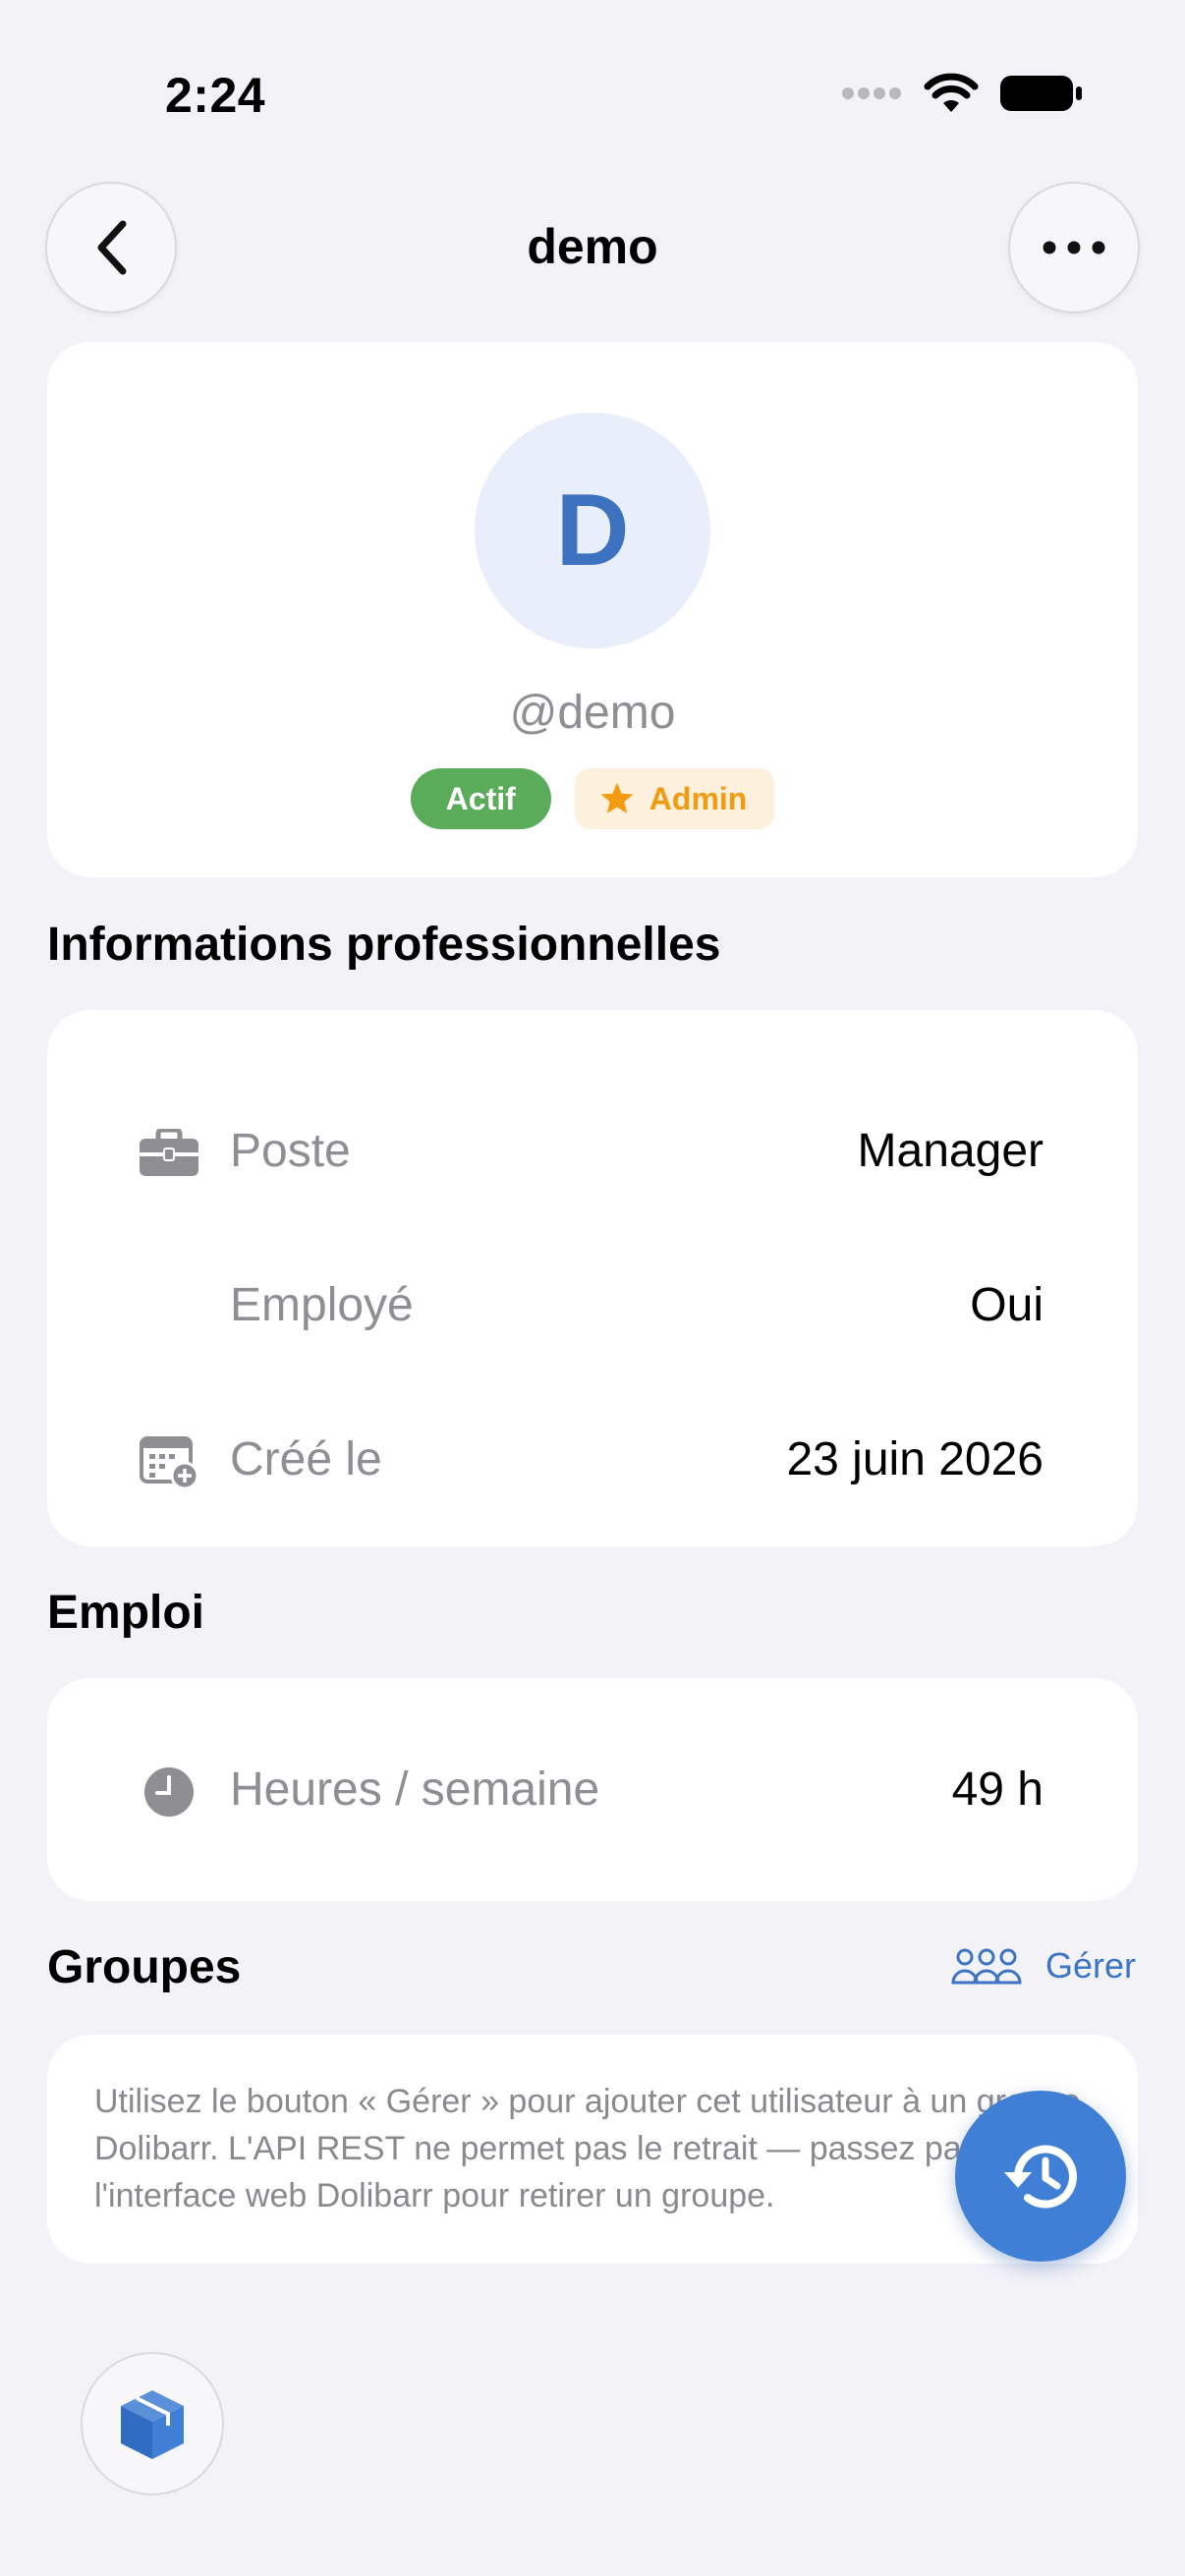 This screenshot has height=2576, width=1185. I want to click on more-options-button, so click(1074, 247).